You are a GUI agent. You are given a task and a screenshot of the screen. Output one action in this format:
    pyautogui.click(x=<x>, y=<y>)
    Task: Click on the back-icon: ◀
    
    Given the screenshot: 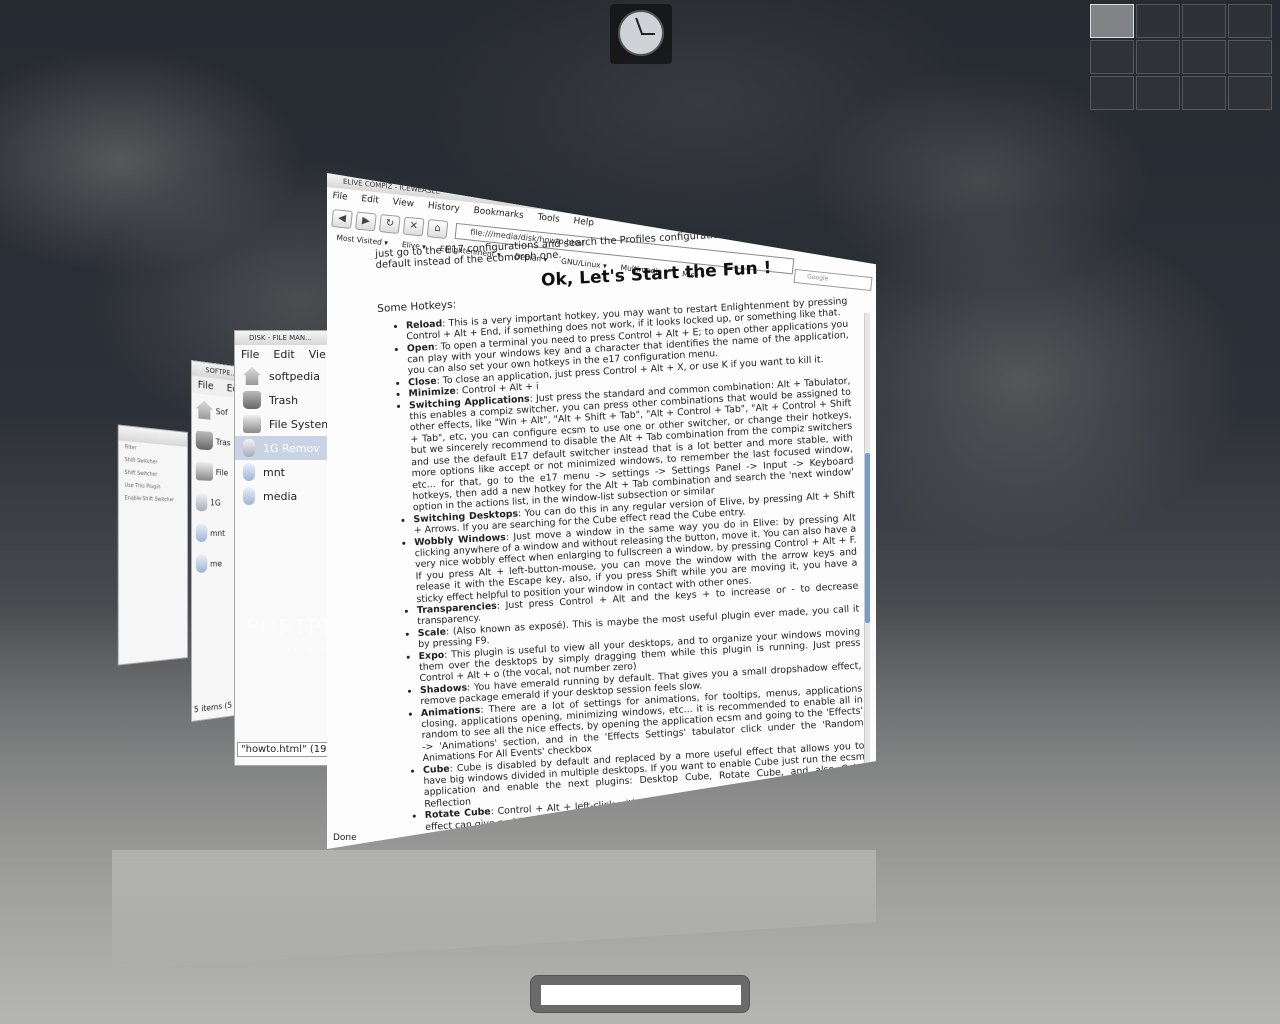 What is the action you would take?
    pyautogui.click(x=342, y=219)
    